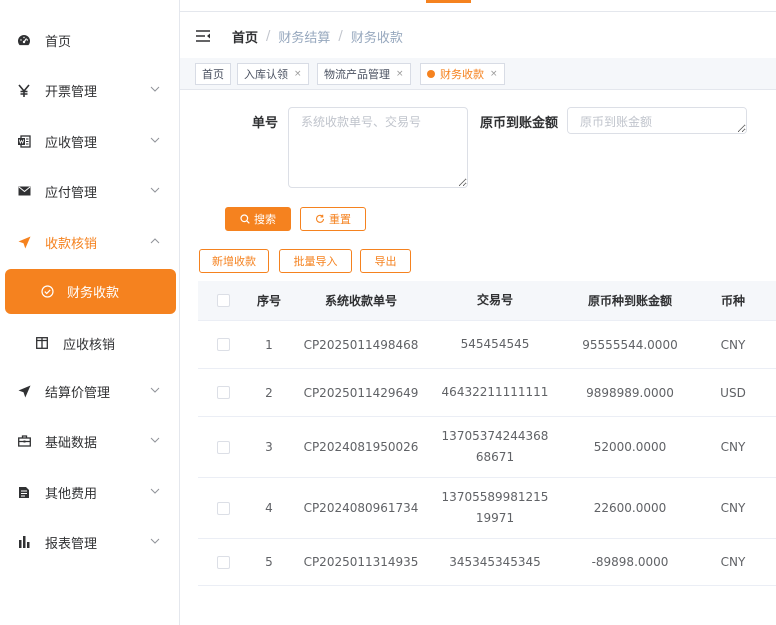  Describe the element at coordinates (361, 562) in the screenshot. I see `row-sys-no: CP2025011314935` at that location.